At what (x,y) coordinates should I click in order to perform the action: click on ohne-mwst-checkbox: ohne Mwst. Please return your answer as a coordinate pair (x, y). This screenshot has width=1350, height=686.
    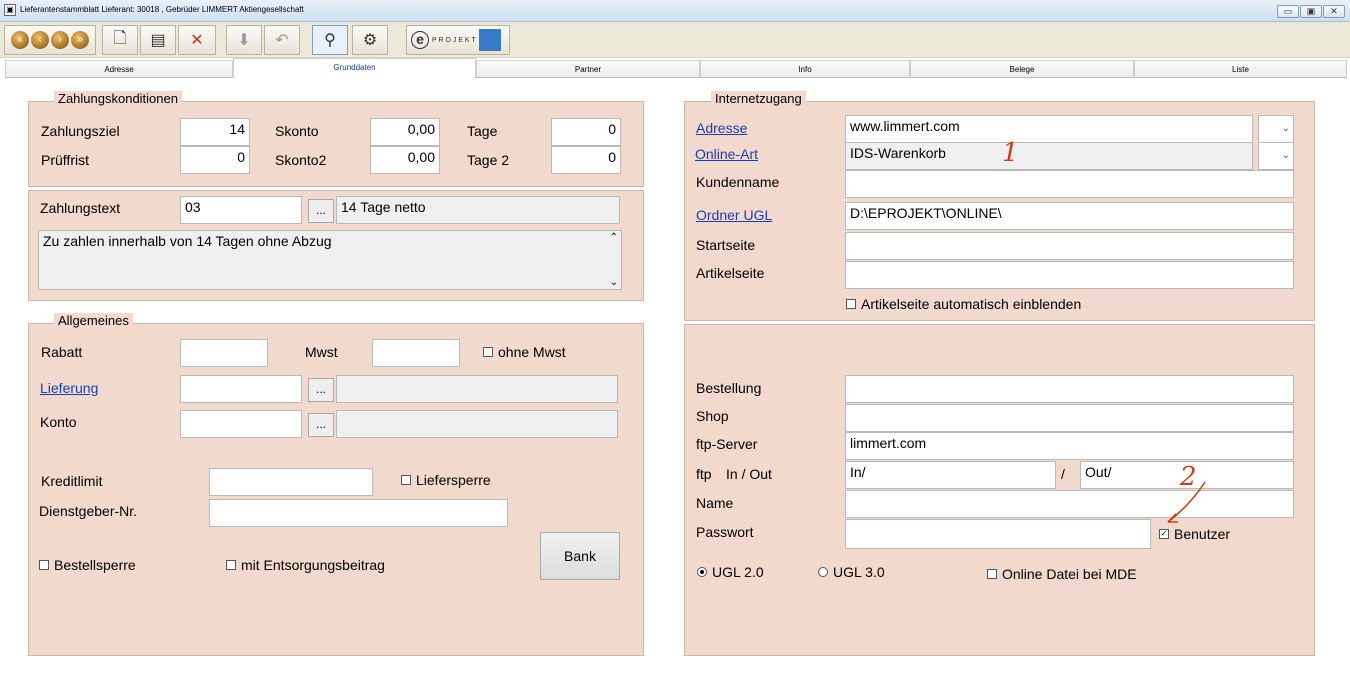
    Looking at the image, I should click on (524, 352).